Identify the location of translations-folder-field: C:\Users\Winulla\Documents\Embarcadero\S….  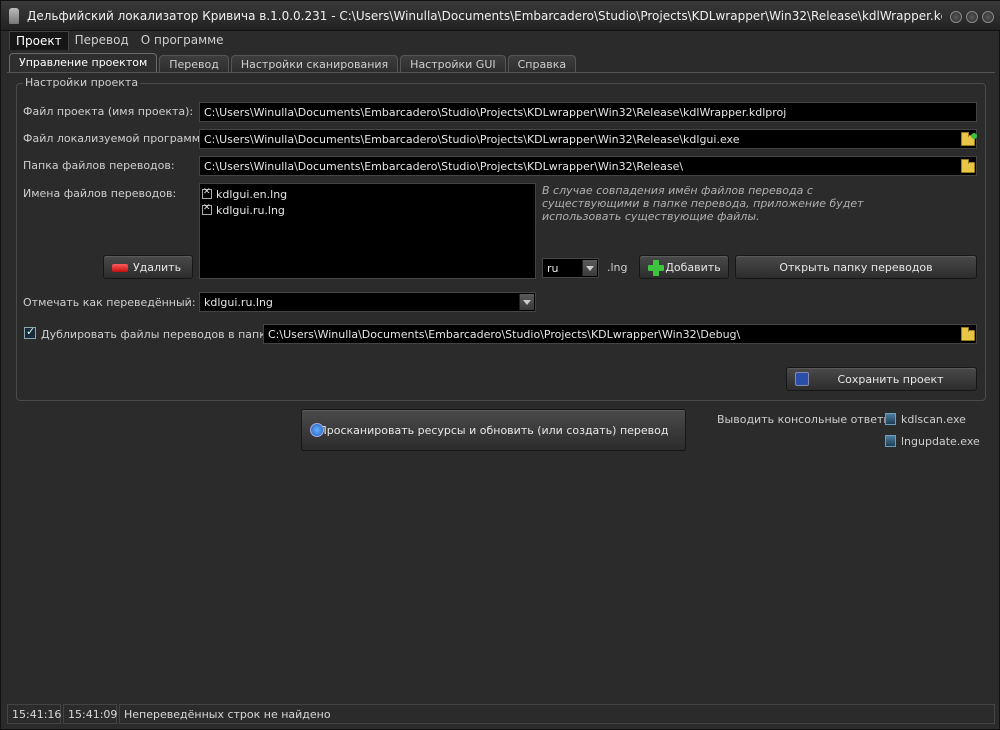
(588, 166).